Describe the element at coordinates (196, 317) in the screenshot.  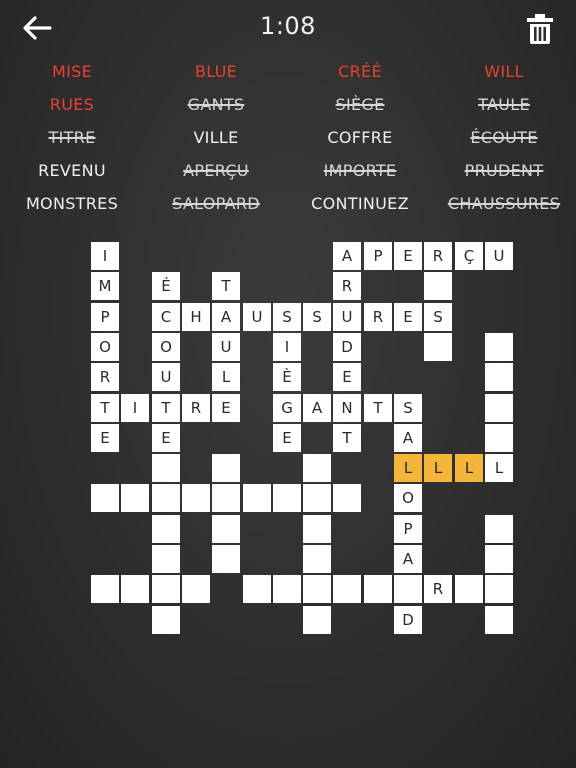
I see `grid-cell: H` at that location.